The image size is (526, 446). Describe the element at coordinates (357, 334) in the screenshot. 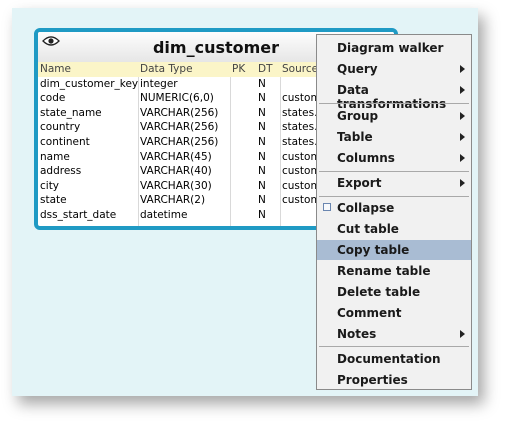

I see `menu-item-label: Notes` at that location.